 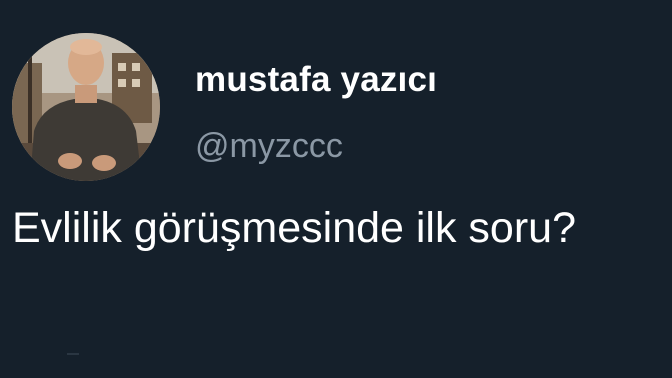 I want to click on avatar, so click(x=86, y=107).